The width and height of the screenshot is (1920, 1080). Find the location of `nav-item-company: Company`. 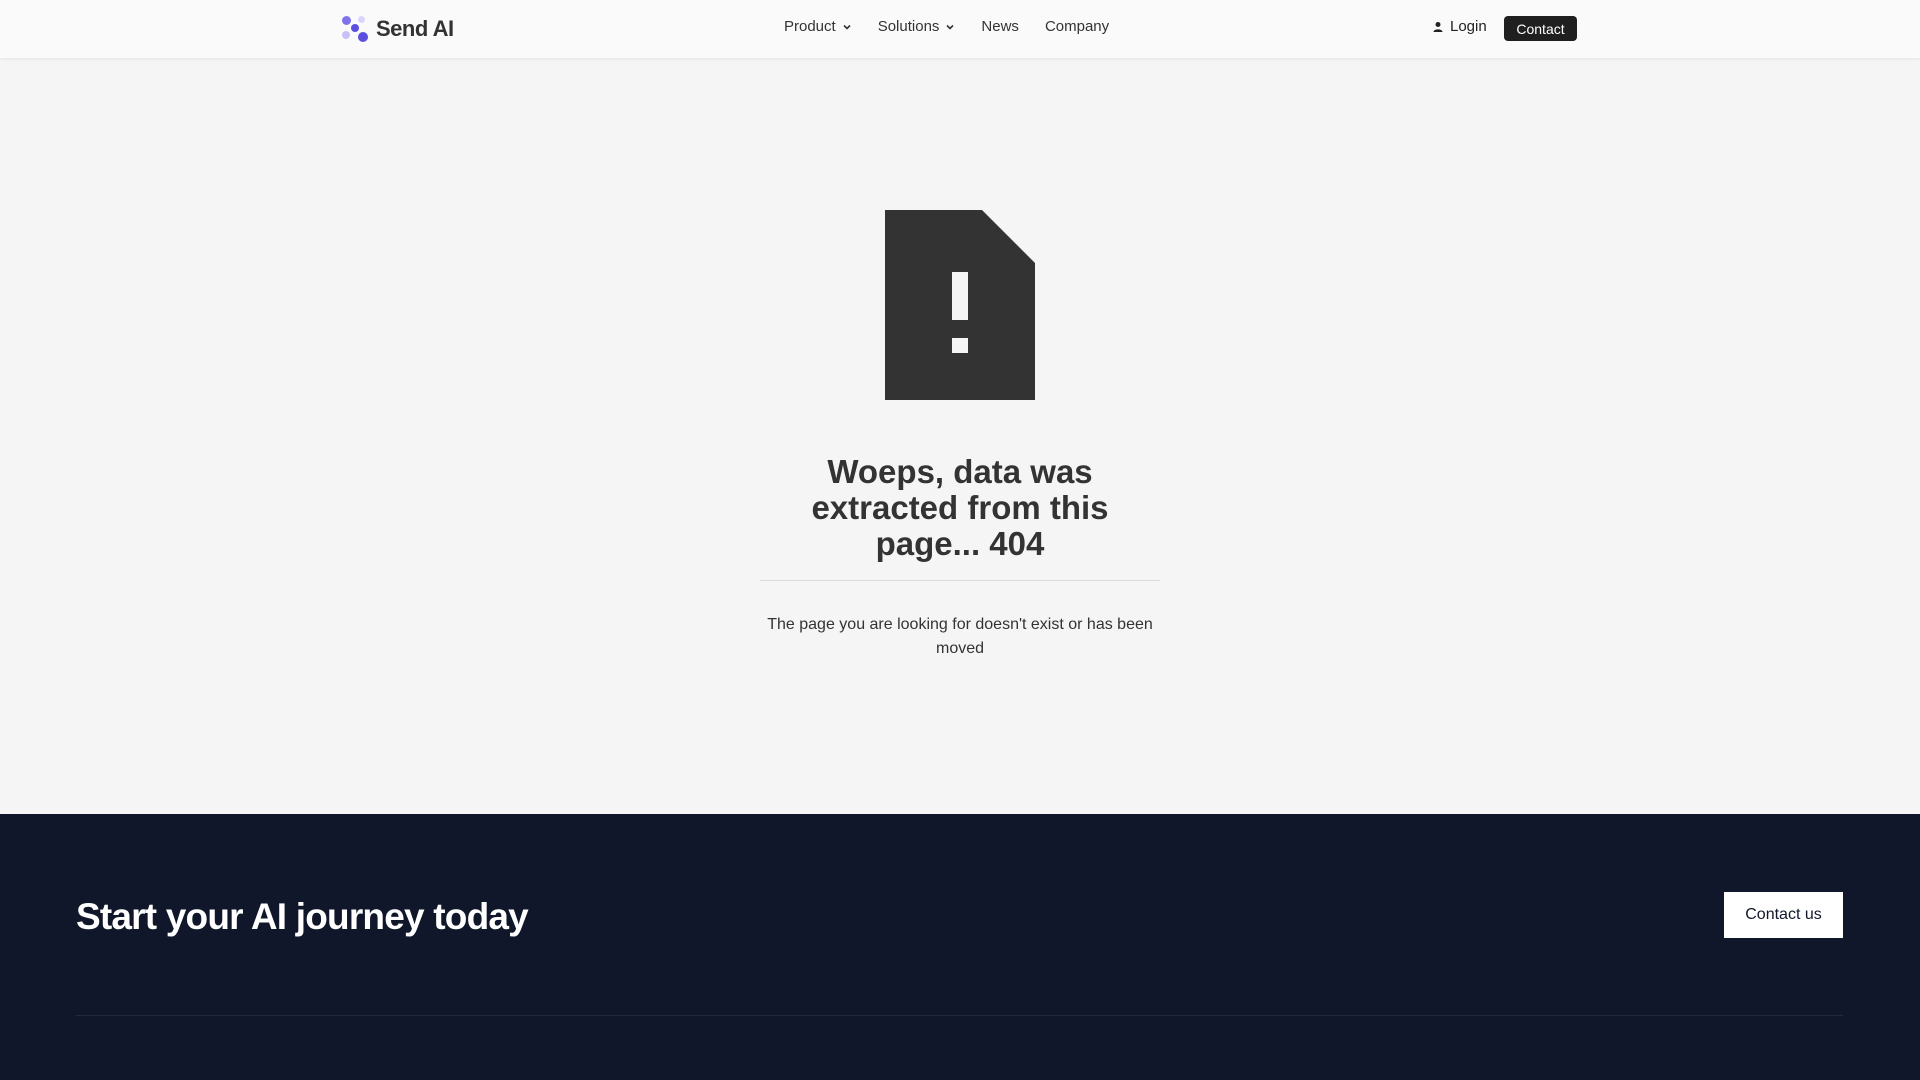

nav-item-company: Company is located at coordinates (1077, 26).